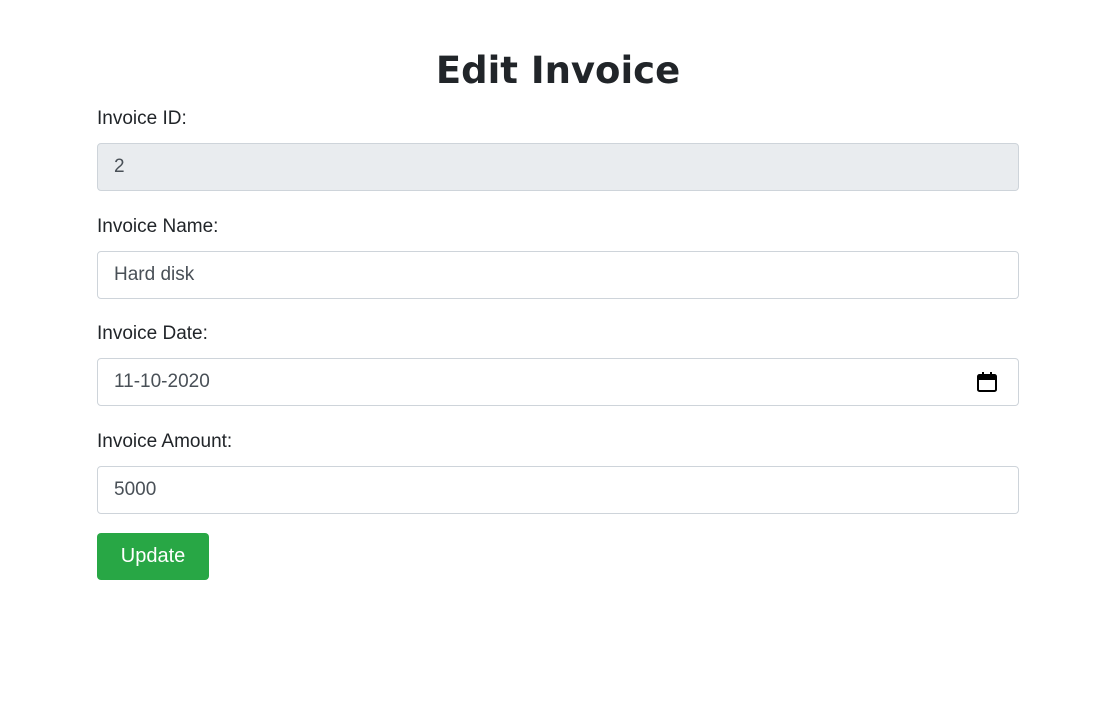  Describe the element at coordinates (119, 166) in the screenshot. I see `invoice-id-value: 2` at that location.